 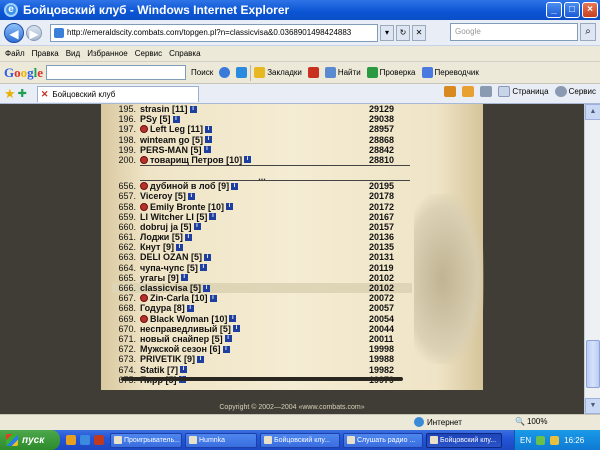 I want to click on player-name: PRIVETIK [9], so click(x=167, y=359).